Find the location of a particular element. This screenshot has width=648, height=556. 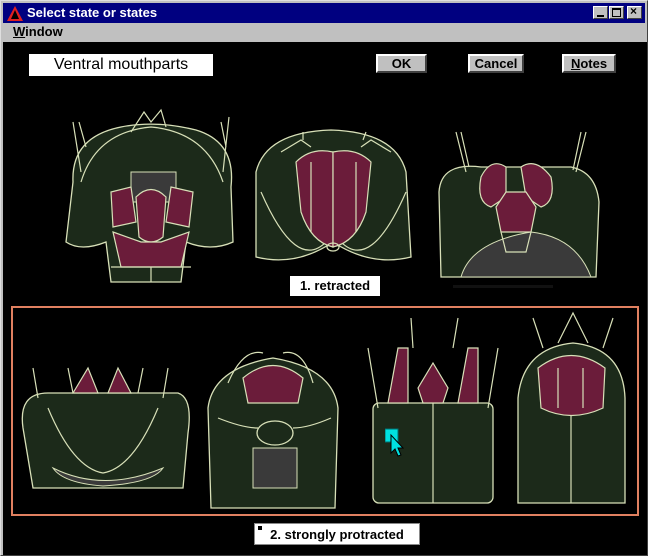

maximize-button is located at coordinates (616, 12).